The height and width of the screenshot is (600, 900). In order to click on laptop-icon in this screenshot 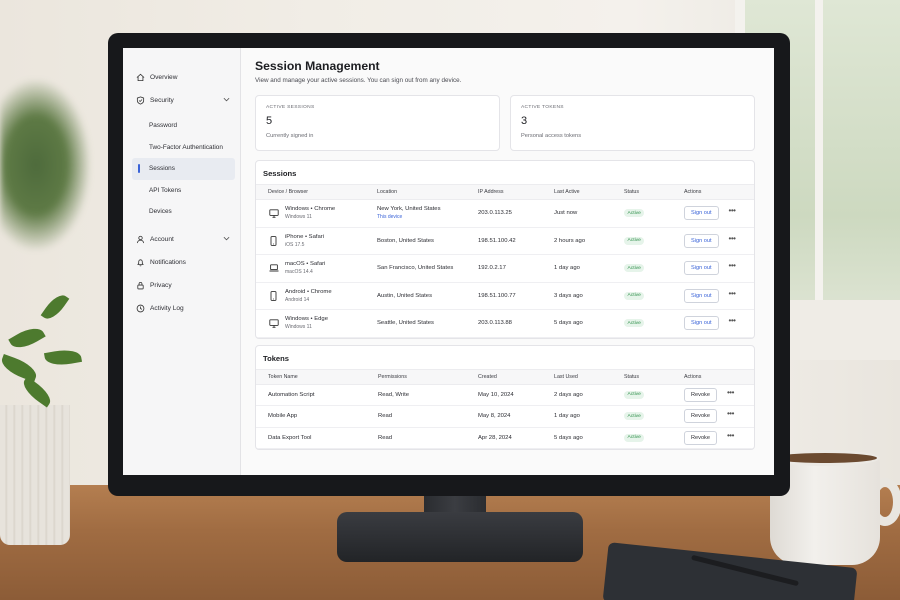, I will do `click(273, 268)`.